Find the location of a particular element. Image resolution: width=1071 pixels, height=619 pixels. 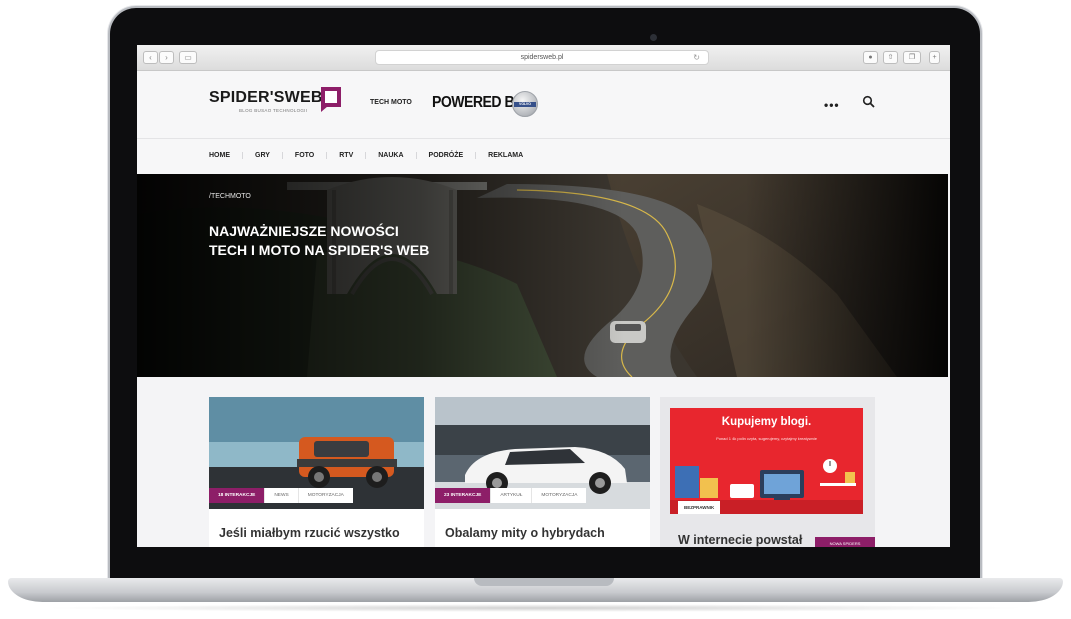

laptop-notch is located at coordinates (544, 582).